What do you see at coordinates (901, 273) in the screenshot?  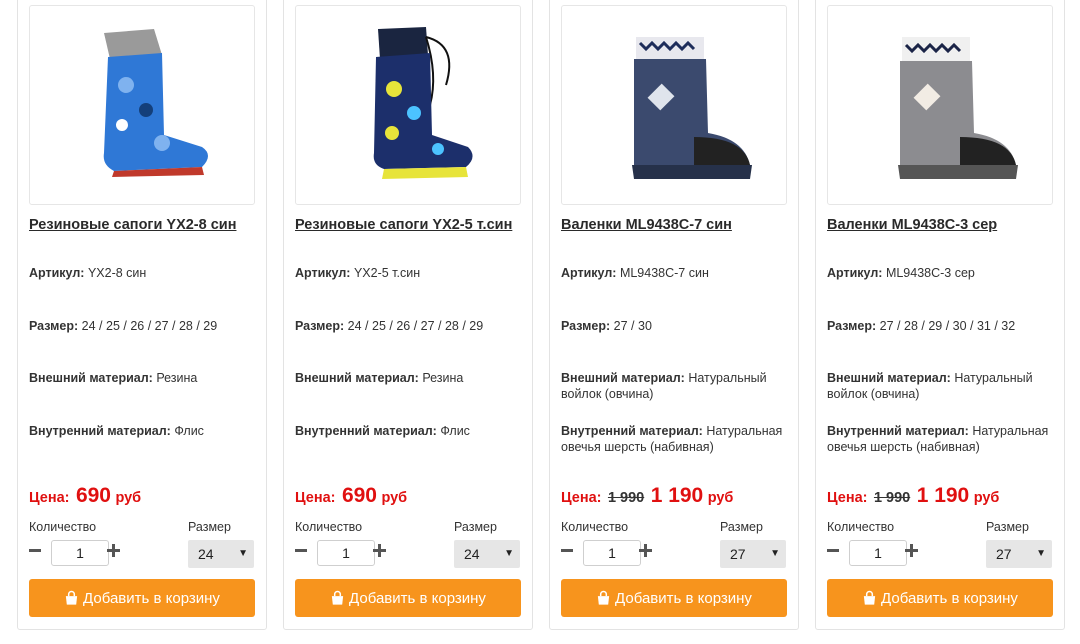 I see `product-sku: Артикул: ML9438C-3 сер` at bounding box center [901, 273].